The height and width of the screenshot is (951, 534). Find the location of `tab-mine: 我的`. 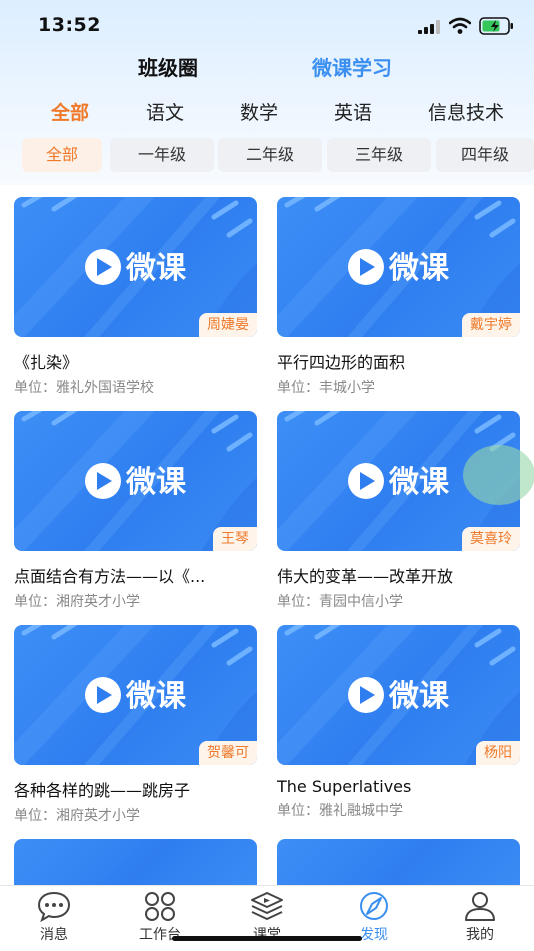

tab-mine: 我的 is located at coordinates (480, 915).